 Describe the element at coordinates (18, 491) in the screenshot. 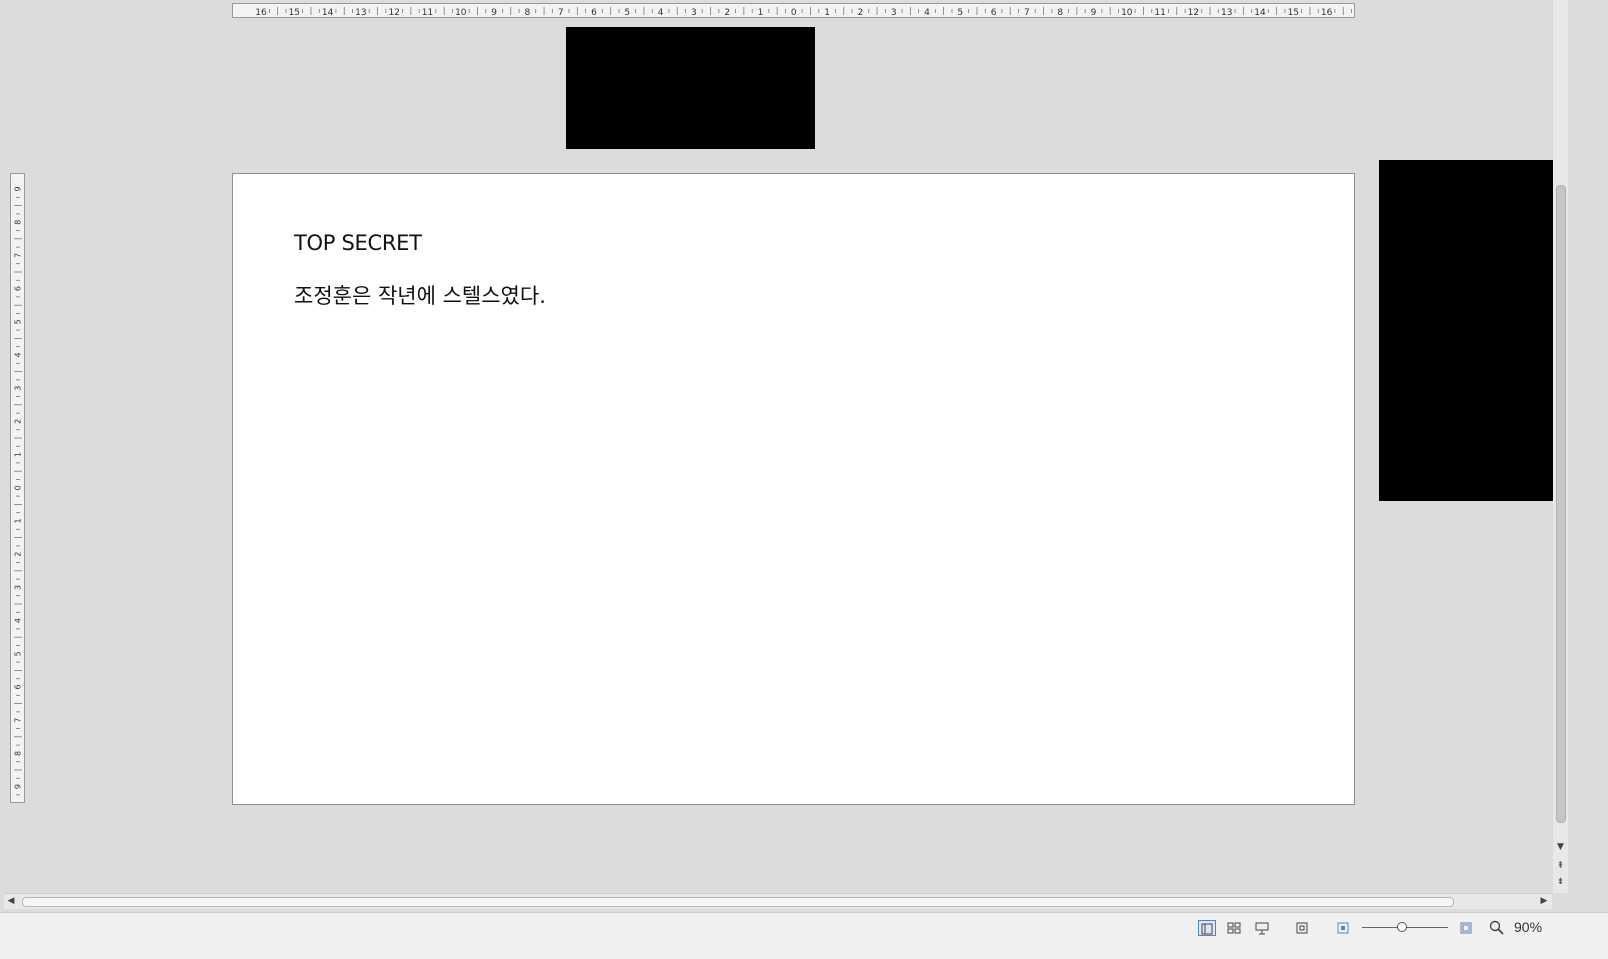

I see `vertical-ruler-scale: 9 8 7 6 5 4 3 2 1 0 1 2 3 4 5 6 7 8 9` at that location.